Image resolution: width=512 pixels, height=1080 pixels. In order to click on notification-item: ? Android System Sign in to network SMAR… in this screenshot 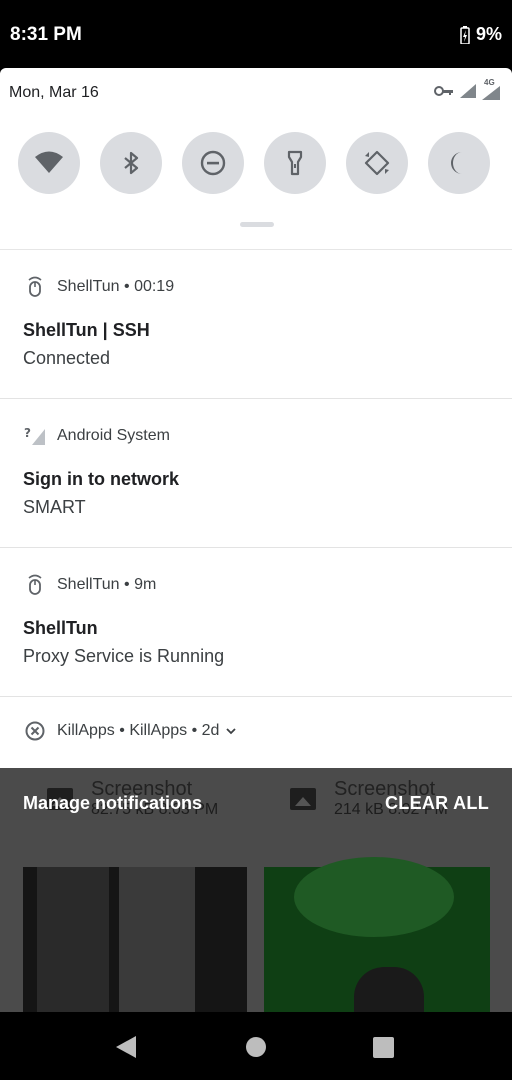, I will do `click(256, 473)`.